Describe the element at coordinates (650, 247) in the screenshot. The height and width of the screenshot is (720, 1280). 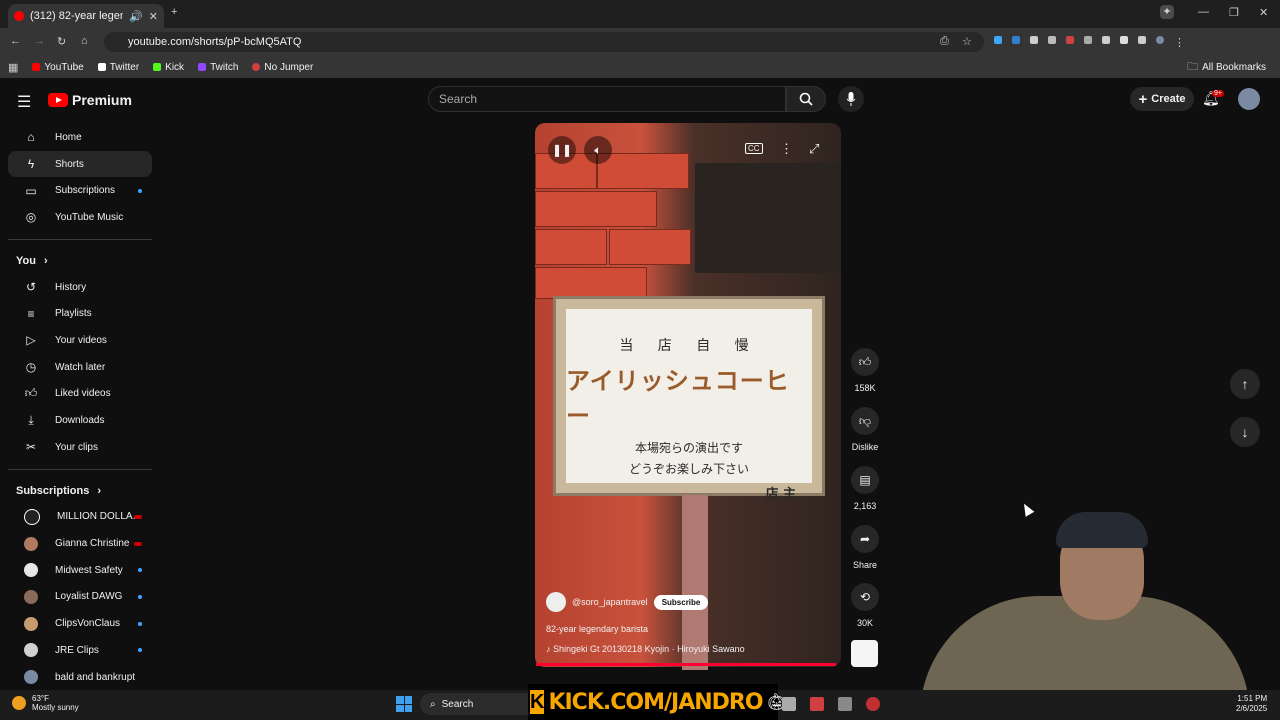
I see `brick` at that location.